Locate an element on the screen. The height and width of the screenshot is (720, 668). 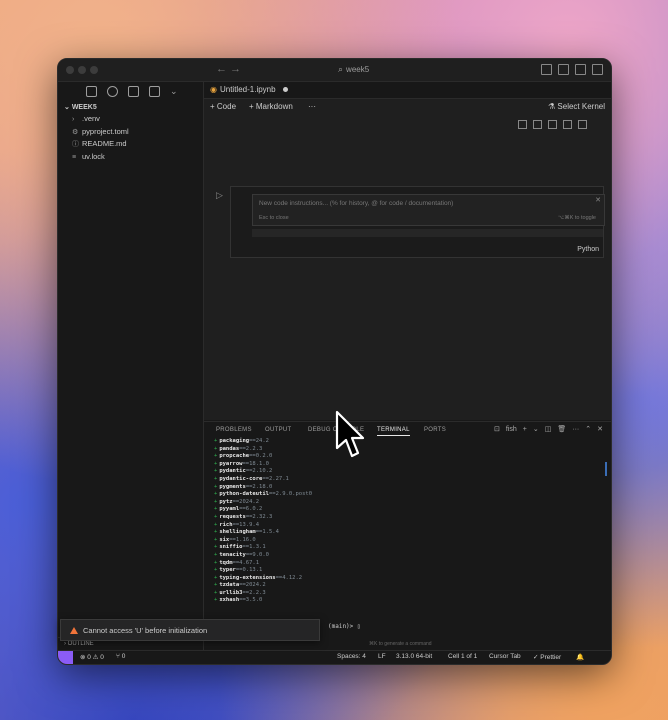
tab-output: OUTPUT is located at coordinates (278, 430).